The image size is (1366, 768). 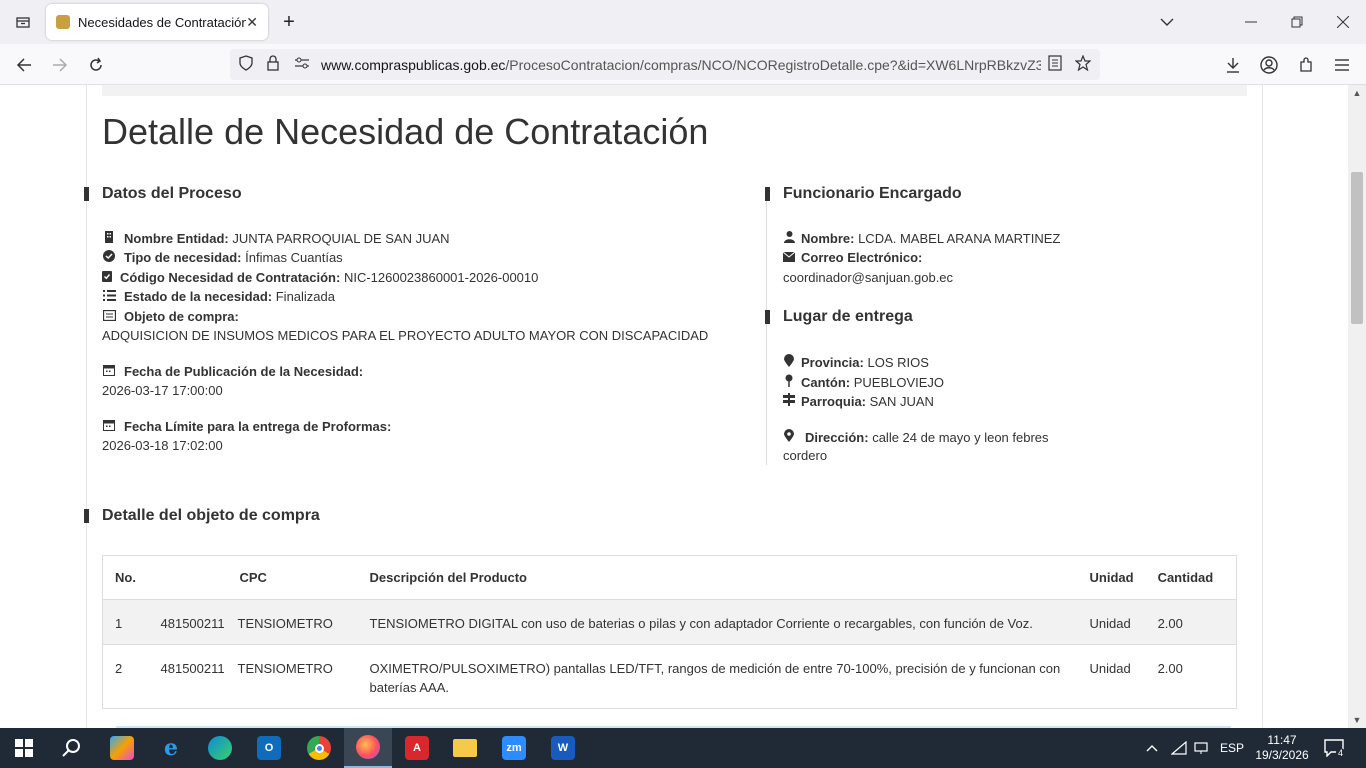 What do you see at coordinates (1111, 577) in the screenshot?
I see `th-unidad: Unidad` at bounding box center [1111, 577].